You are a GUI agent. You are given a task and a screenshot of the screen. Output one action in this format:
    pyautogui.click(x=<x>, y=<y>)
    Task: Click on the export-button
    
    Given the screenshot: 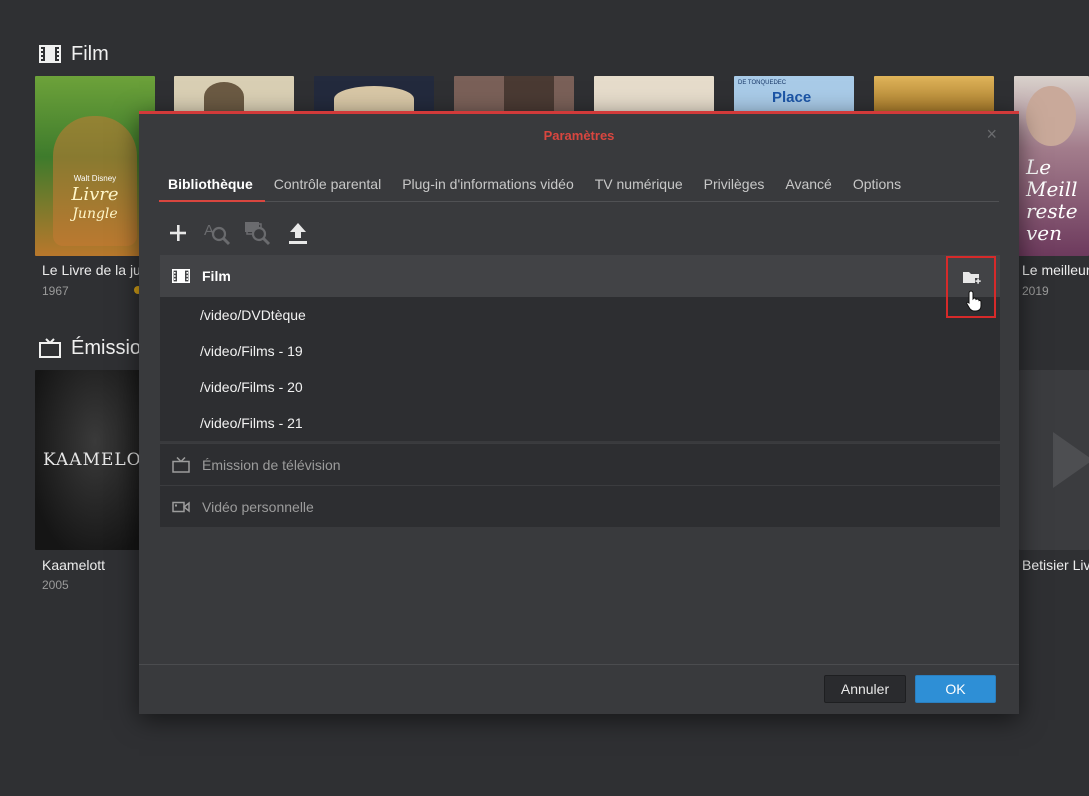 What is the action you would take?
    pyautogui.click(x=298, y=233)
    